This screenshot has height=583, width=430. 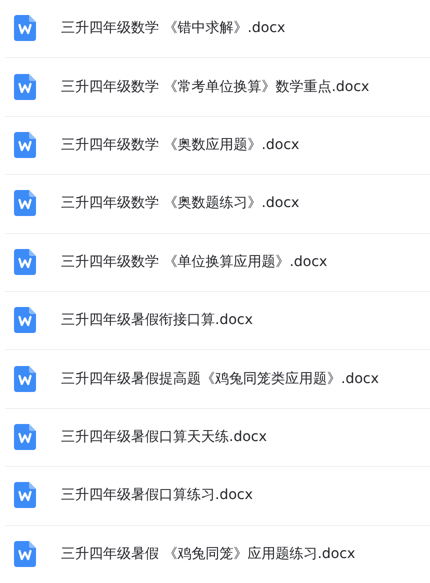 I want to click on file-name: 三升四年级数学 《常考单位换算》数学重点.docx, so click(x=215, y=87).